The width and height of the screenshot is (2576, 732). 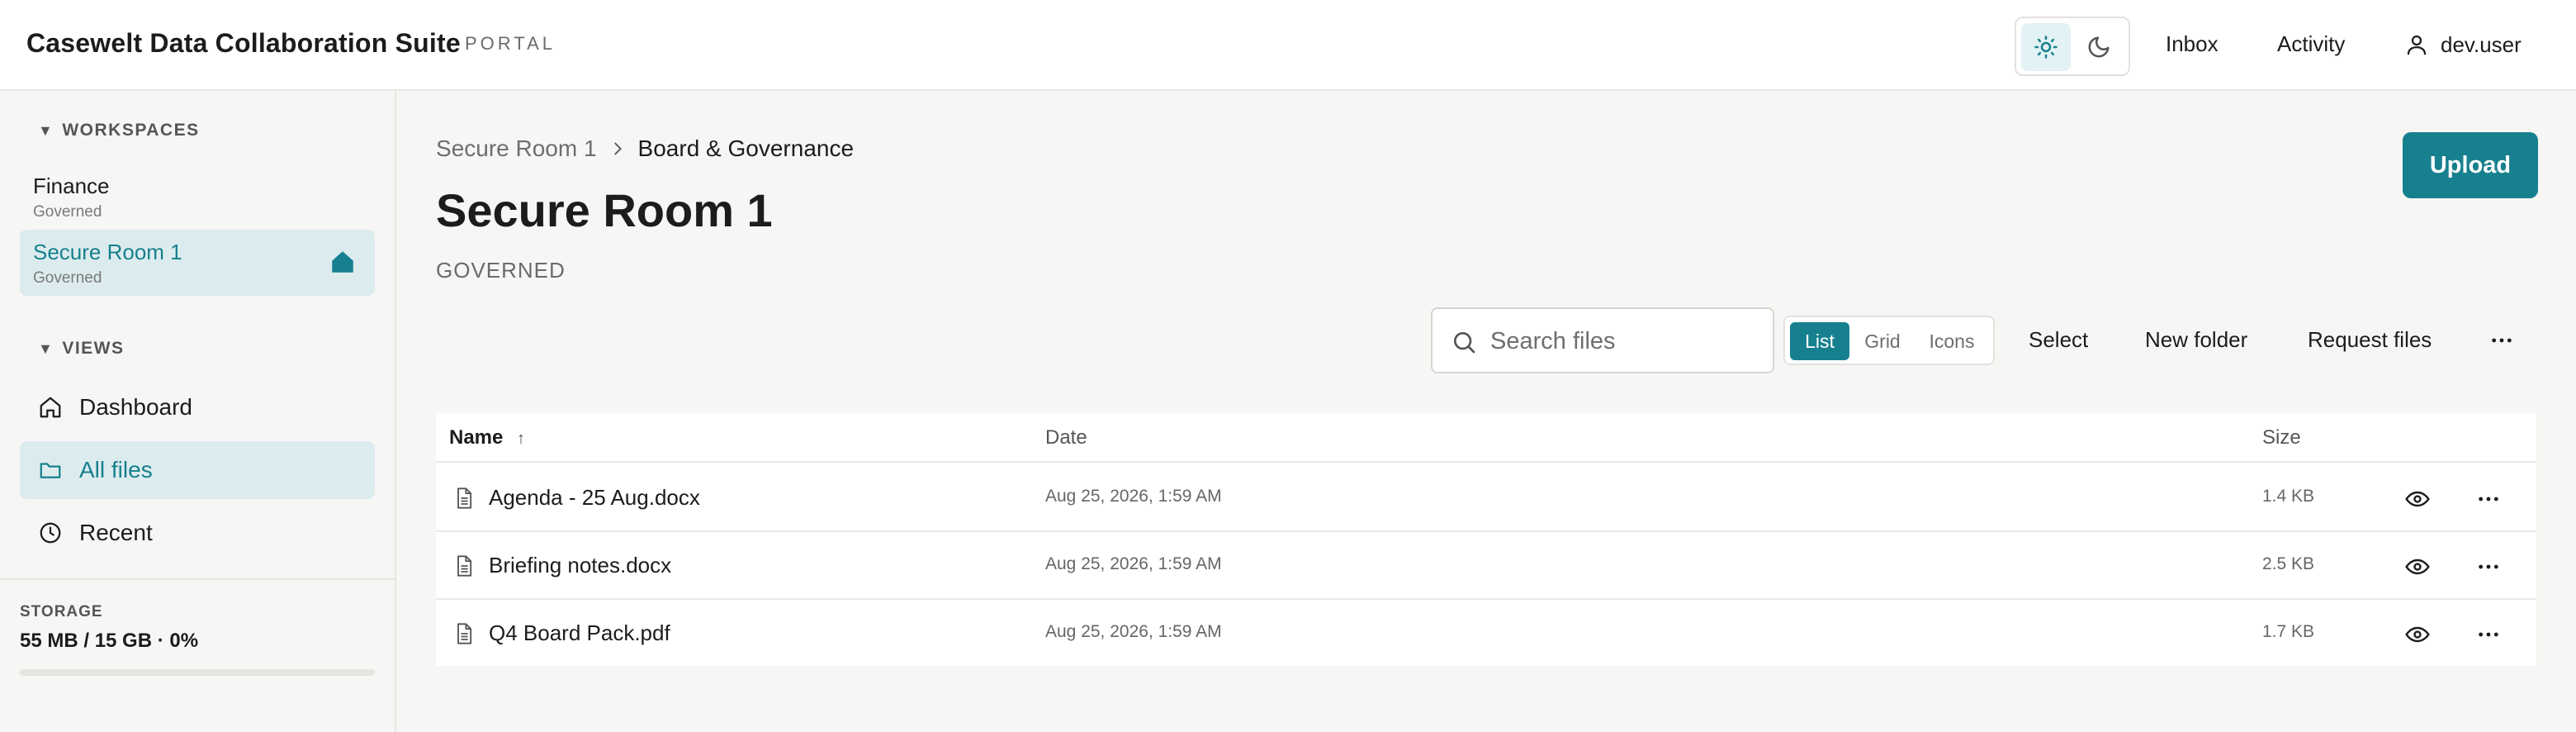 I want to click on user-name: dev.user, so click(x=2481, y=44).